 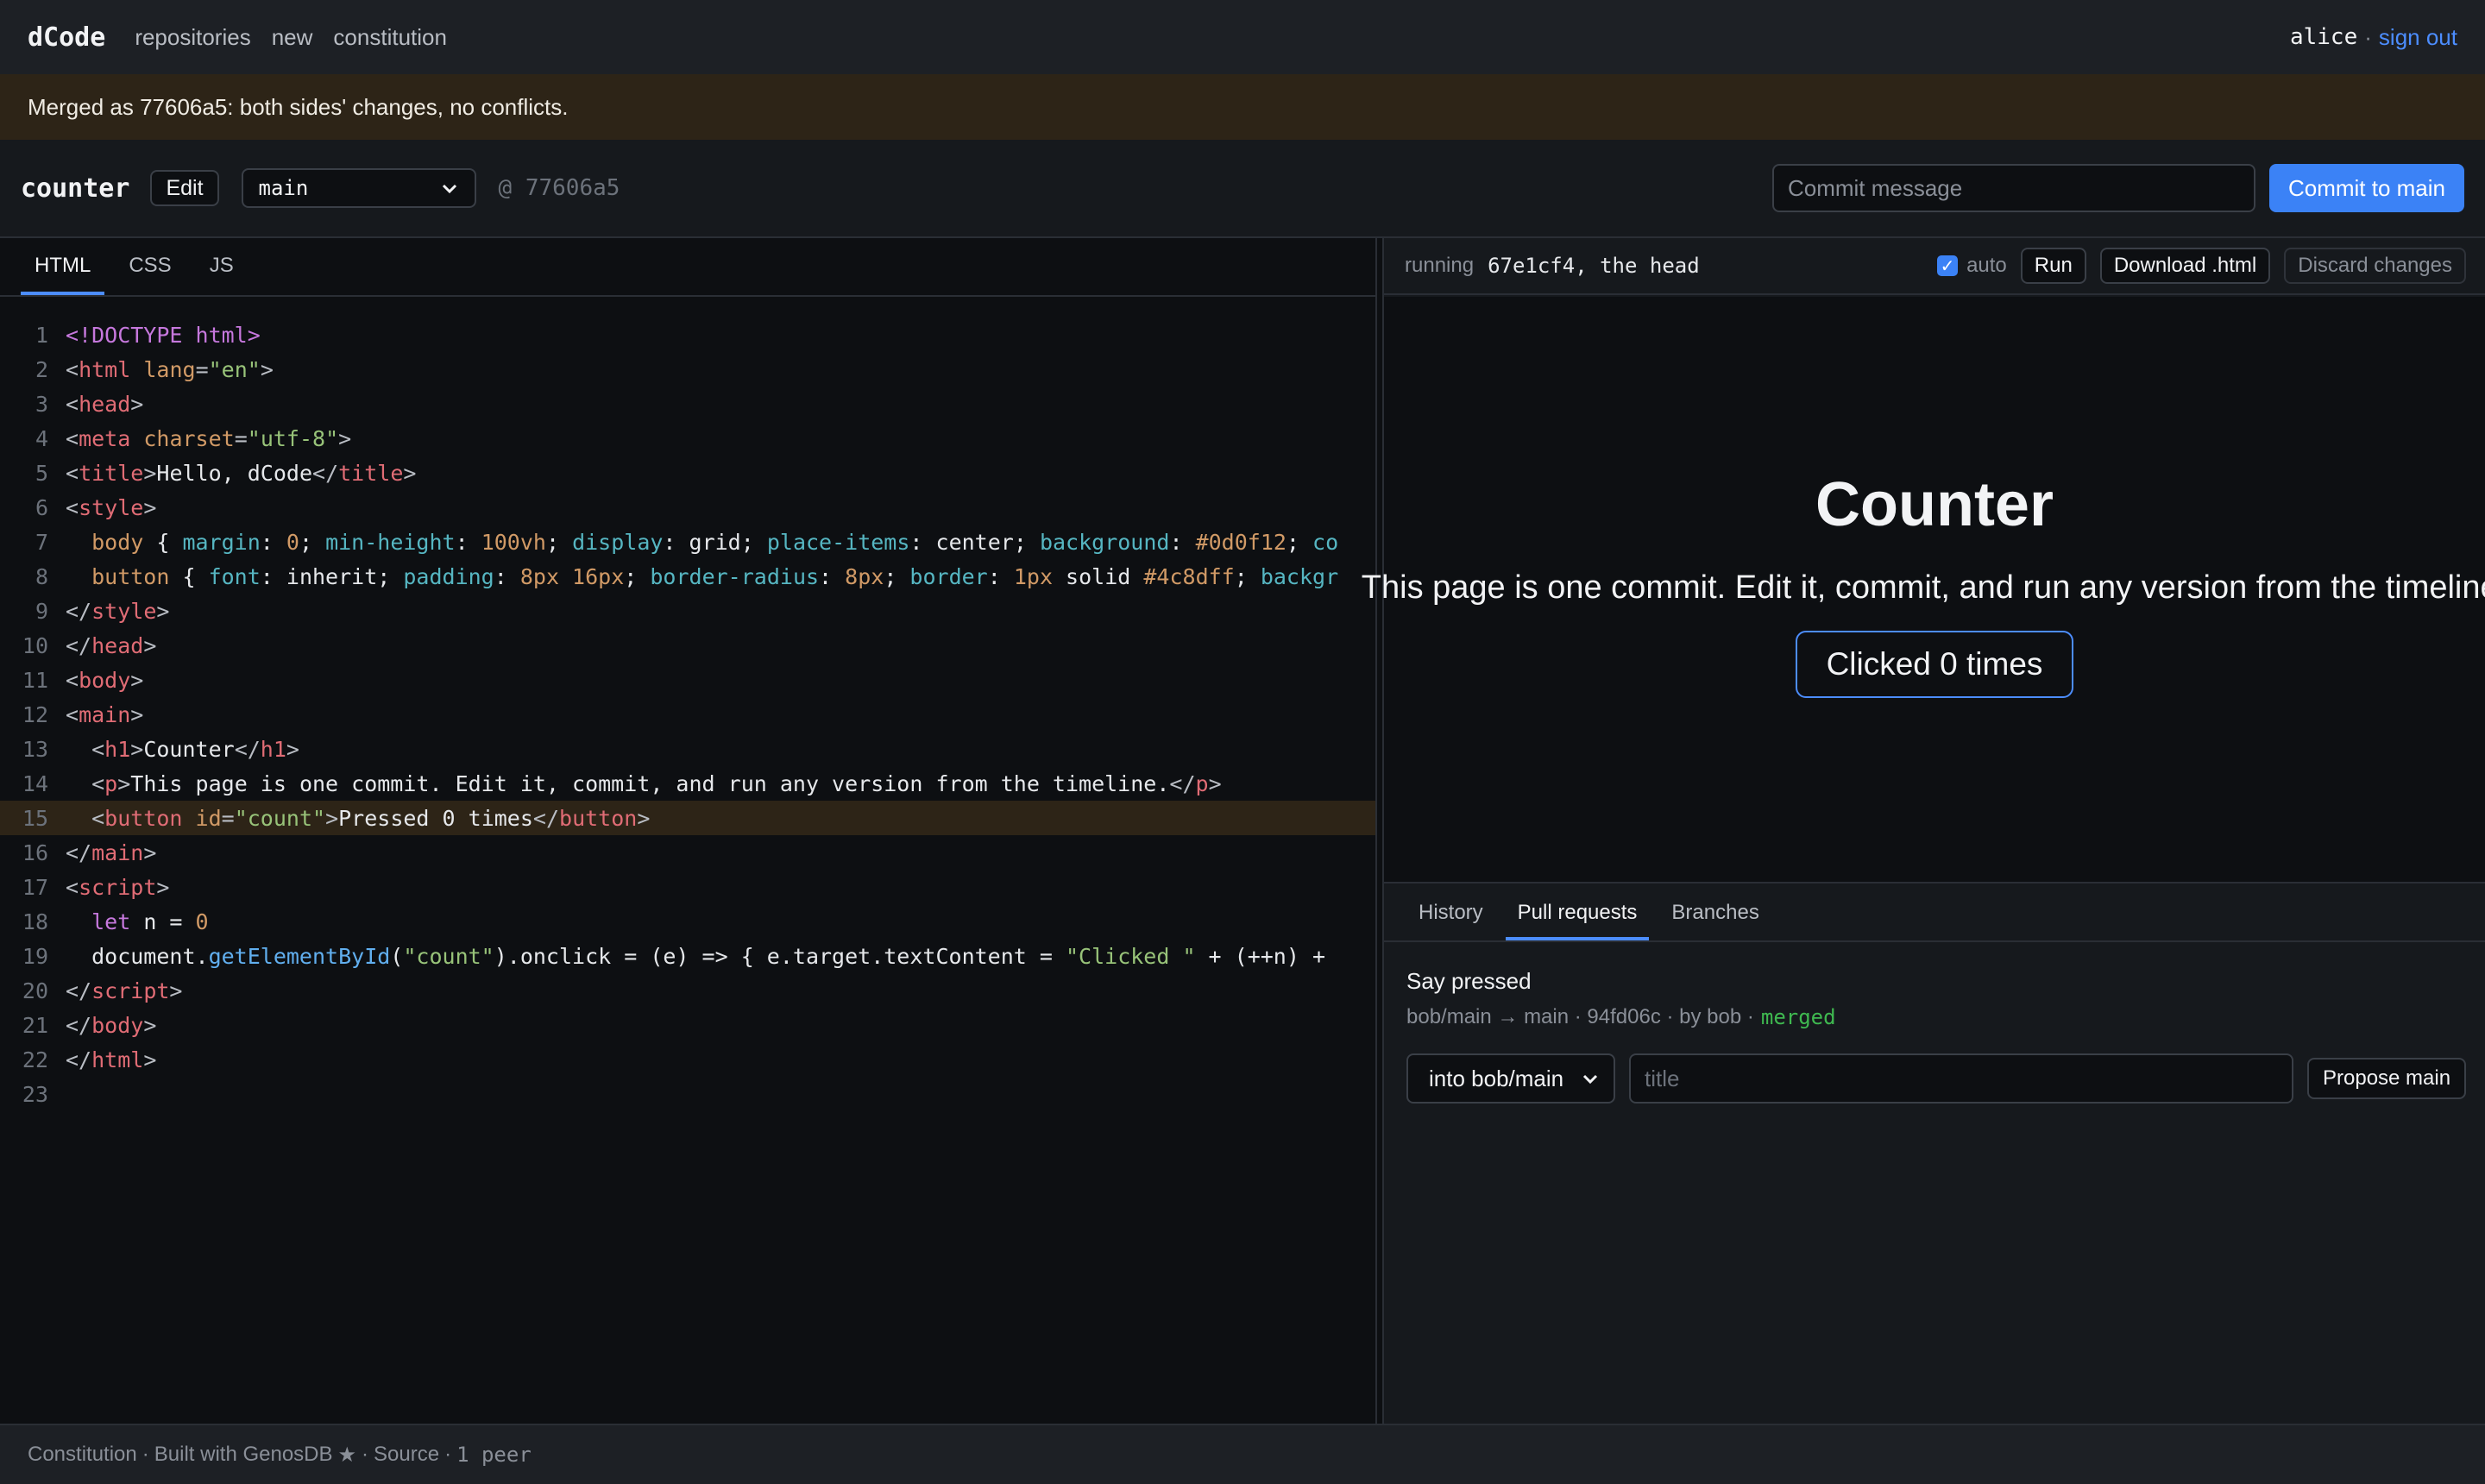 What do you see at coordinates (687, 438) in the screenshot?
I see `code-line: 4 <meta charset="utf-8">` at bounding box center [687, 438].